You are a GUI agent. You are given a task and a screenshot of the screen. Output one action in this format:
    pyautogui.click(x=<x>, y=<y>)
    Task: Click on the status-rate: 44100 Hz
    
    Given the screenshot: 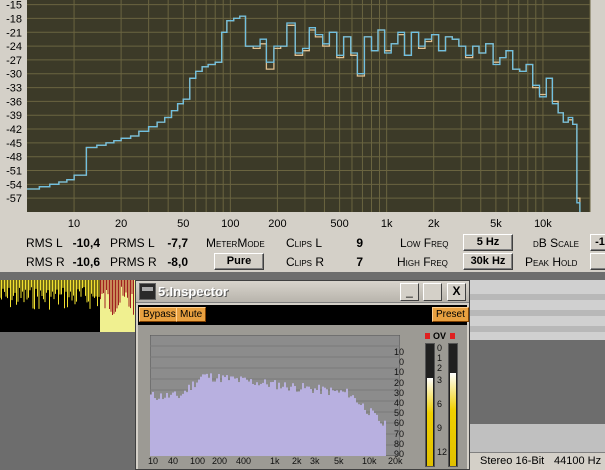 What is the action you would take?
    pyautogui.click(x=578, y=461)
    